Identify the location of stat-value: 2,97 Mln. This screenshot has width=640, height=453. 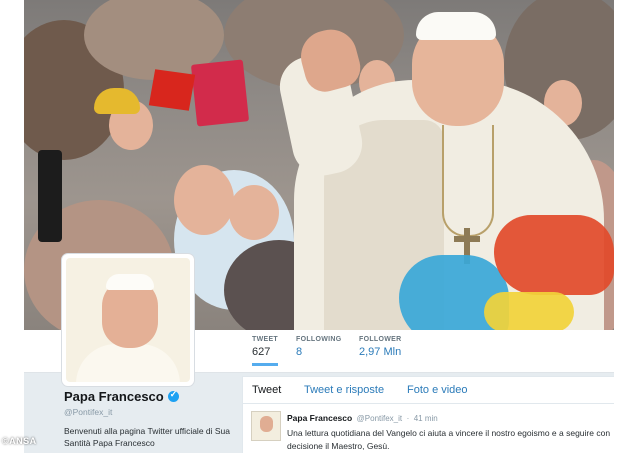
(380, 352).